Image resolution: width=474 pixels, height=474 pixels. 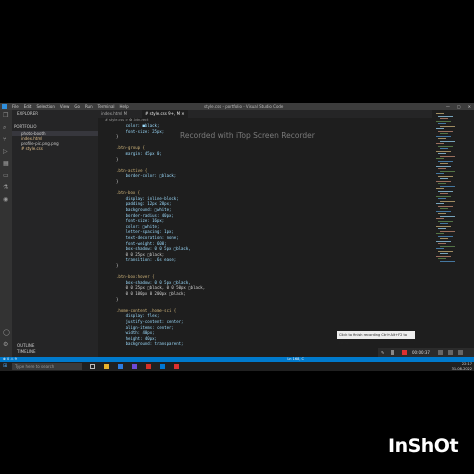 What do you see at coordinates (57, 126) in the screenshot?
I see `folder-portfolio: PORTFOLIO` at bounding box center [57, 126].